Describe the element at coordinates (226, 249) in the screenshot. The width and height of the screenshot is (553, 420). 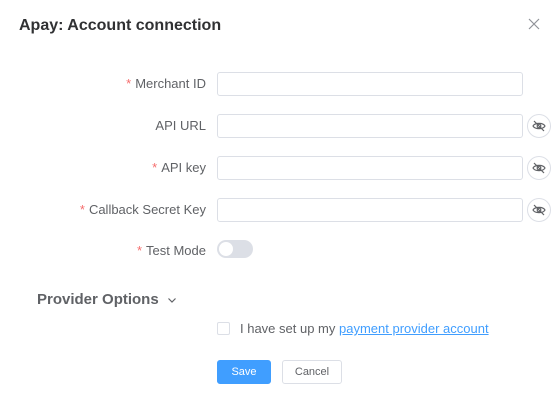
I see `switch-knob` at that location.